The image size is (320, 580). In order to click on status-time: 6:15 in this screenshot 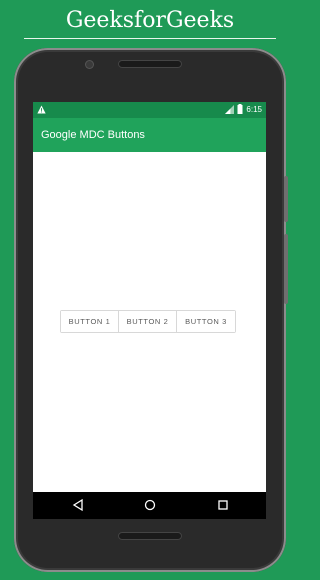, I will do `click(254, 109)`.